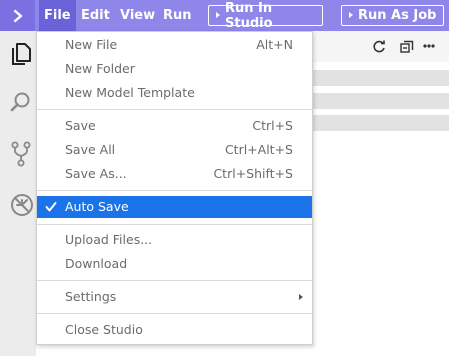  What do you see at coordinates (174, 150) in the screenshot?
I see `menu-item-save-all: Save All Ctrl+Alt+S` at bounding box center [174, 150].